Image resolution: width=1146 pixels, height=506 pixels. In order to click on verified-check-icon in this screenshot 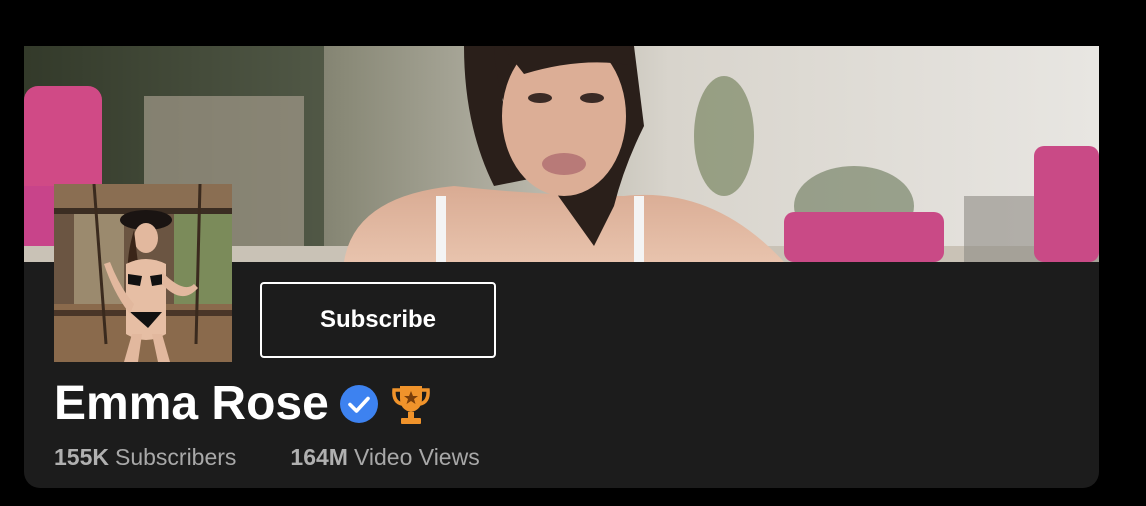, I will do `click(359, 404)`.